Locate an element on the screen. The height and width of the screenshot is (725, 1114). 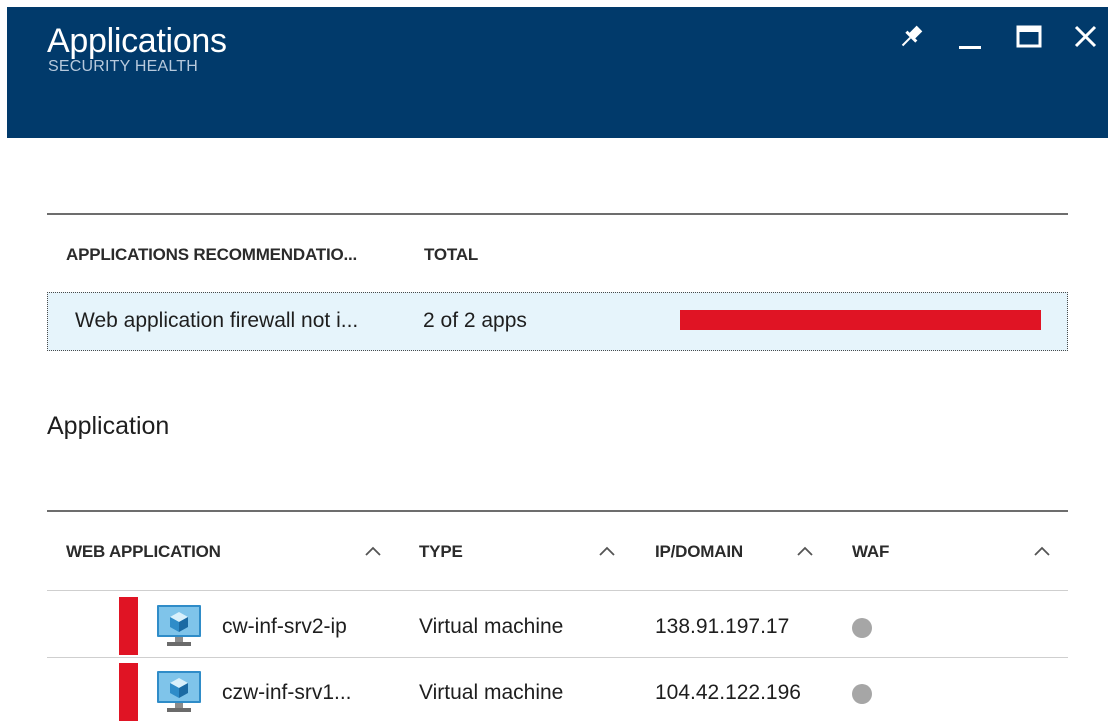
maximize-icon is located at coordinates (1029, 36).